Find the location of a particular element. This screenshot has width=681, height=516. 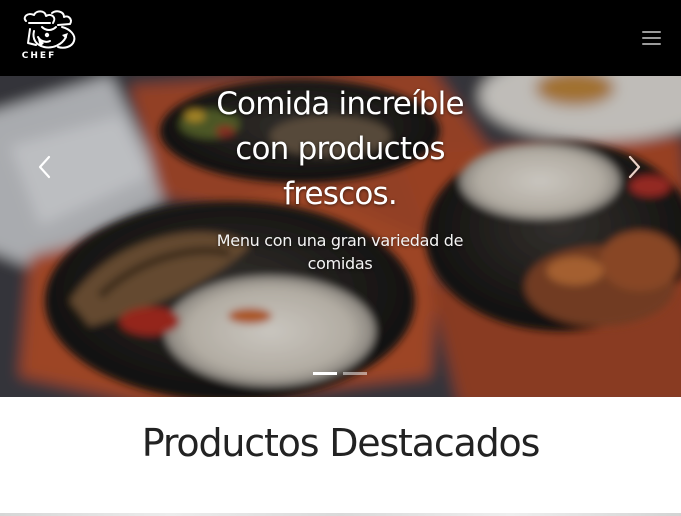

brand-logo-text: CHEF is located at coordinates (39, 56).